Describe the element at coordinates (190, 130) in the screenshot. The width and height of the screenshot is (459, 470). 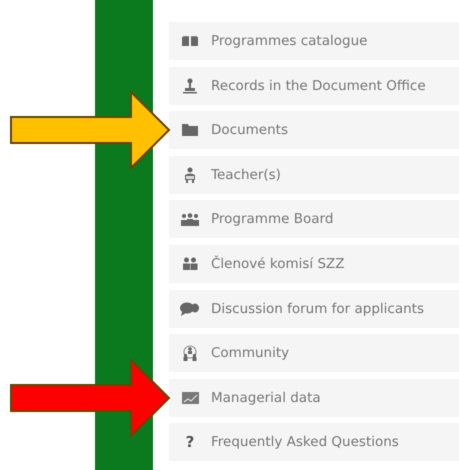
I see `folder-icon` at that location.